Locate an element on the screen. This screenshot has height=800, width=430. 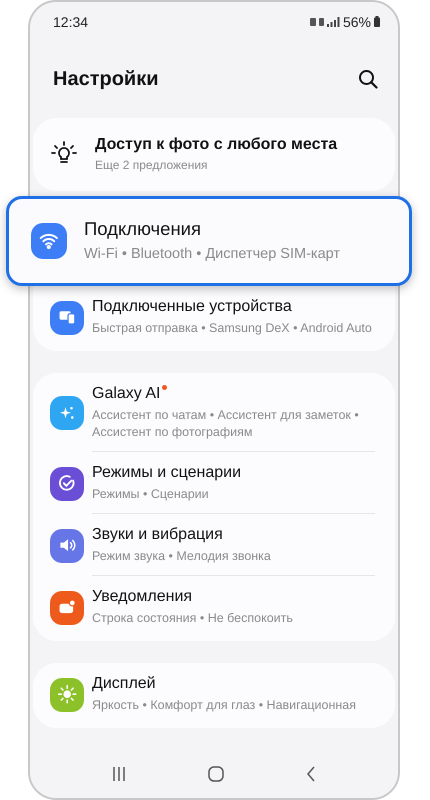
item-subtitle: Яркость • Комфорт для глаз • Навигационная is located at coordinates (224, 705).